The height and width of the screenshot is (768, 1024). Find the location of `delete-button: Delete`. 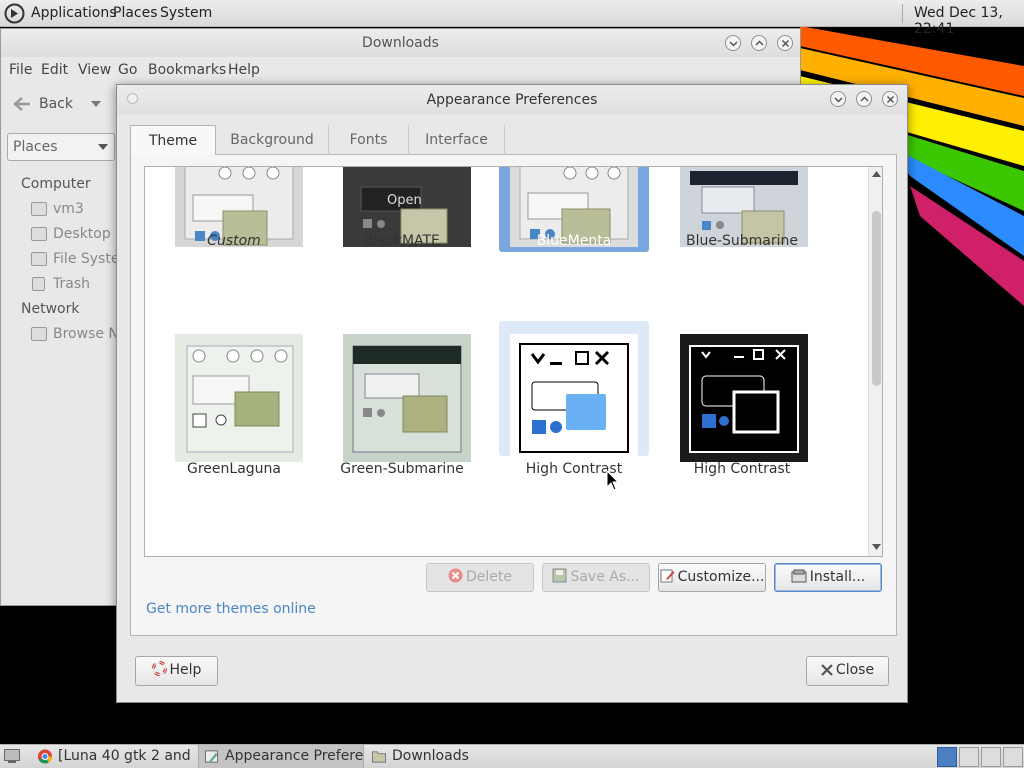

delete-button: Delete is located at coordinates (480, 577).